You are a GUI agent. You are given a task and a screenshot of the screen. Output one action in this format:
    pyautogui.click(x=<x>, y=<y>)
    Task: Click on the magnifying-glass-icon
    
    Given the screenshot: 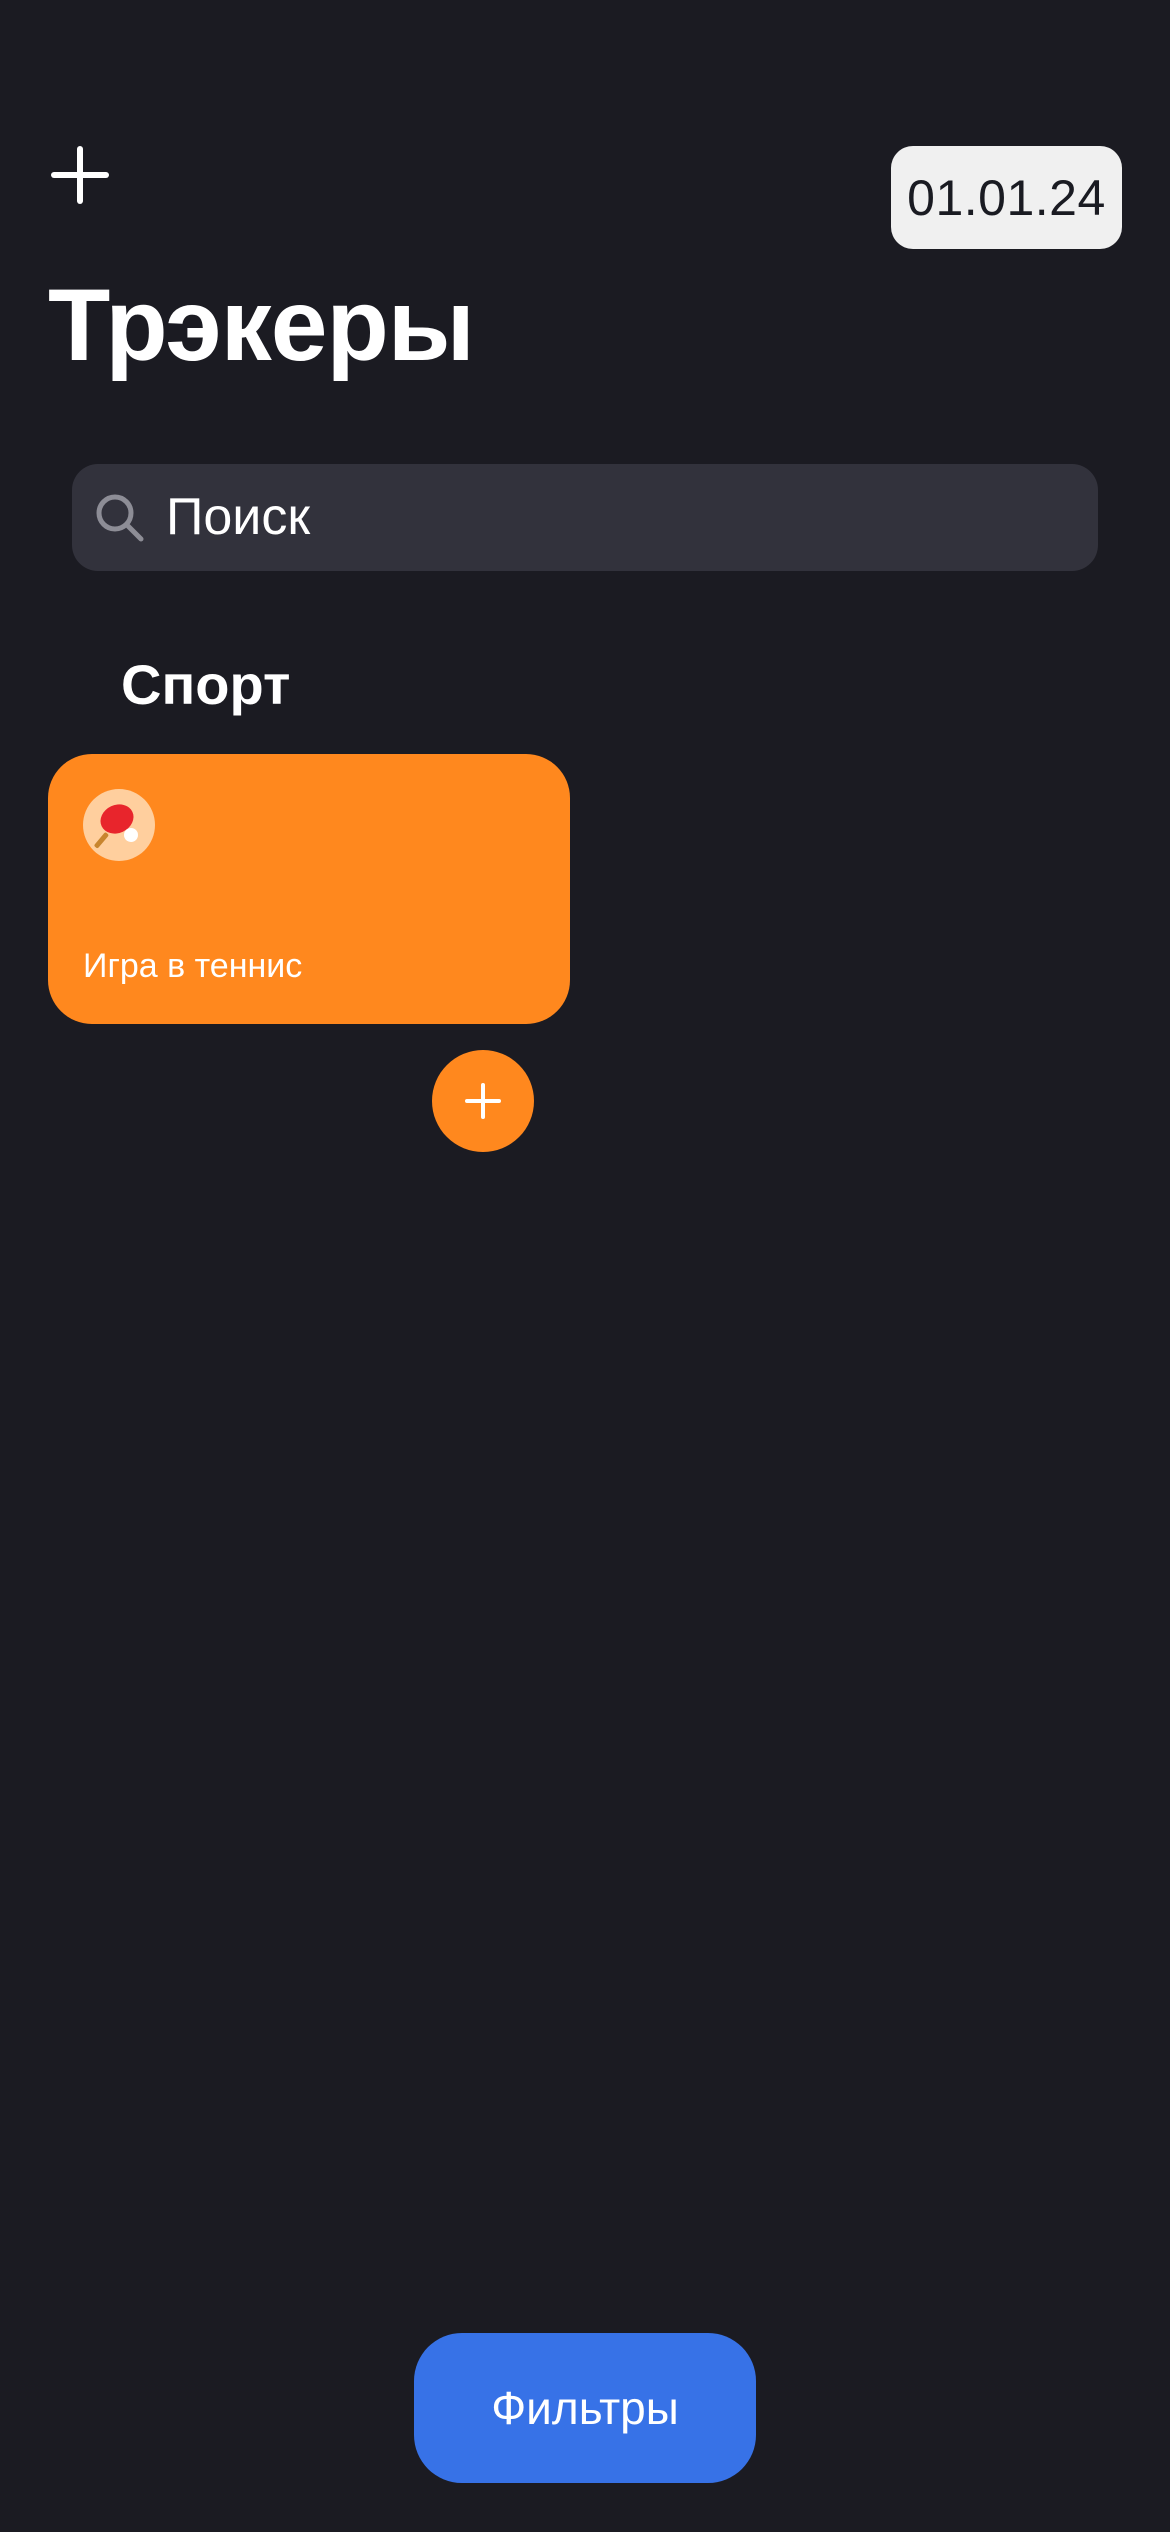 What is the action you would take?
    pyautogui.click(x=120, y=518)
    